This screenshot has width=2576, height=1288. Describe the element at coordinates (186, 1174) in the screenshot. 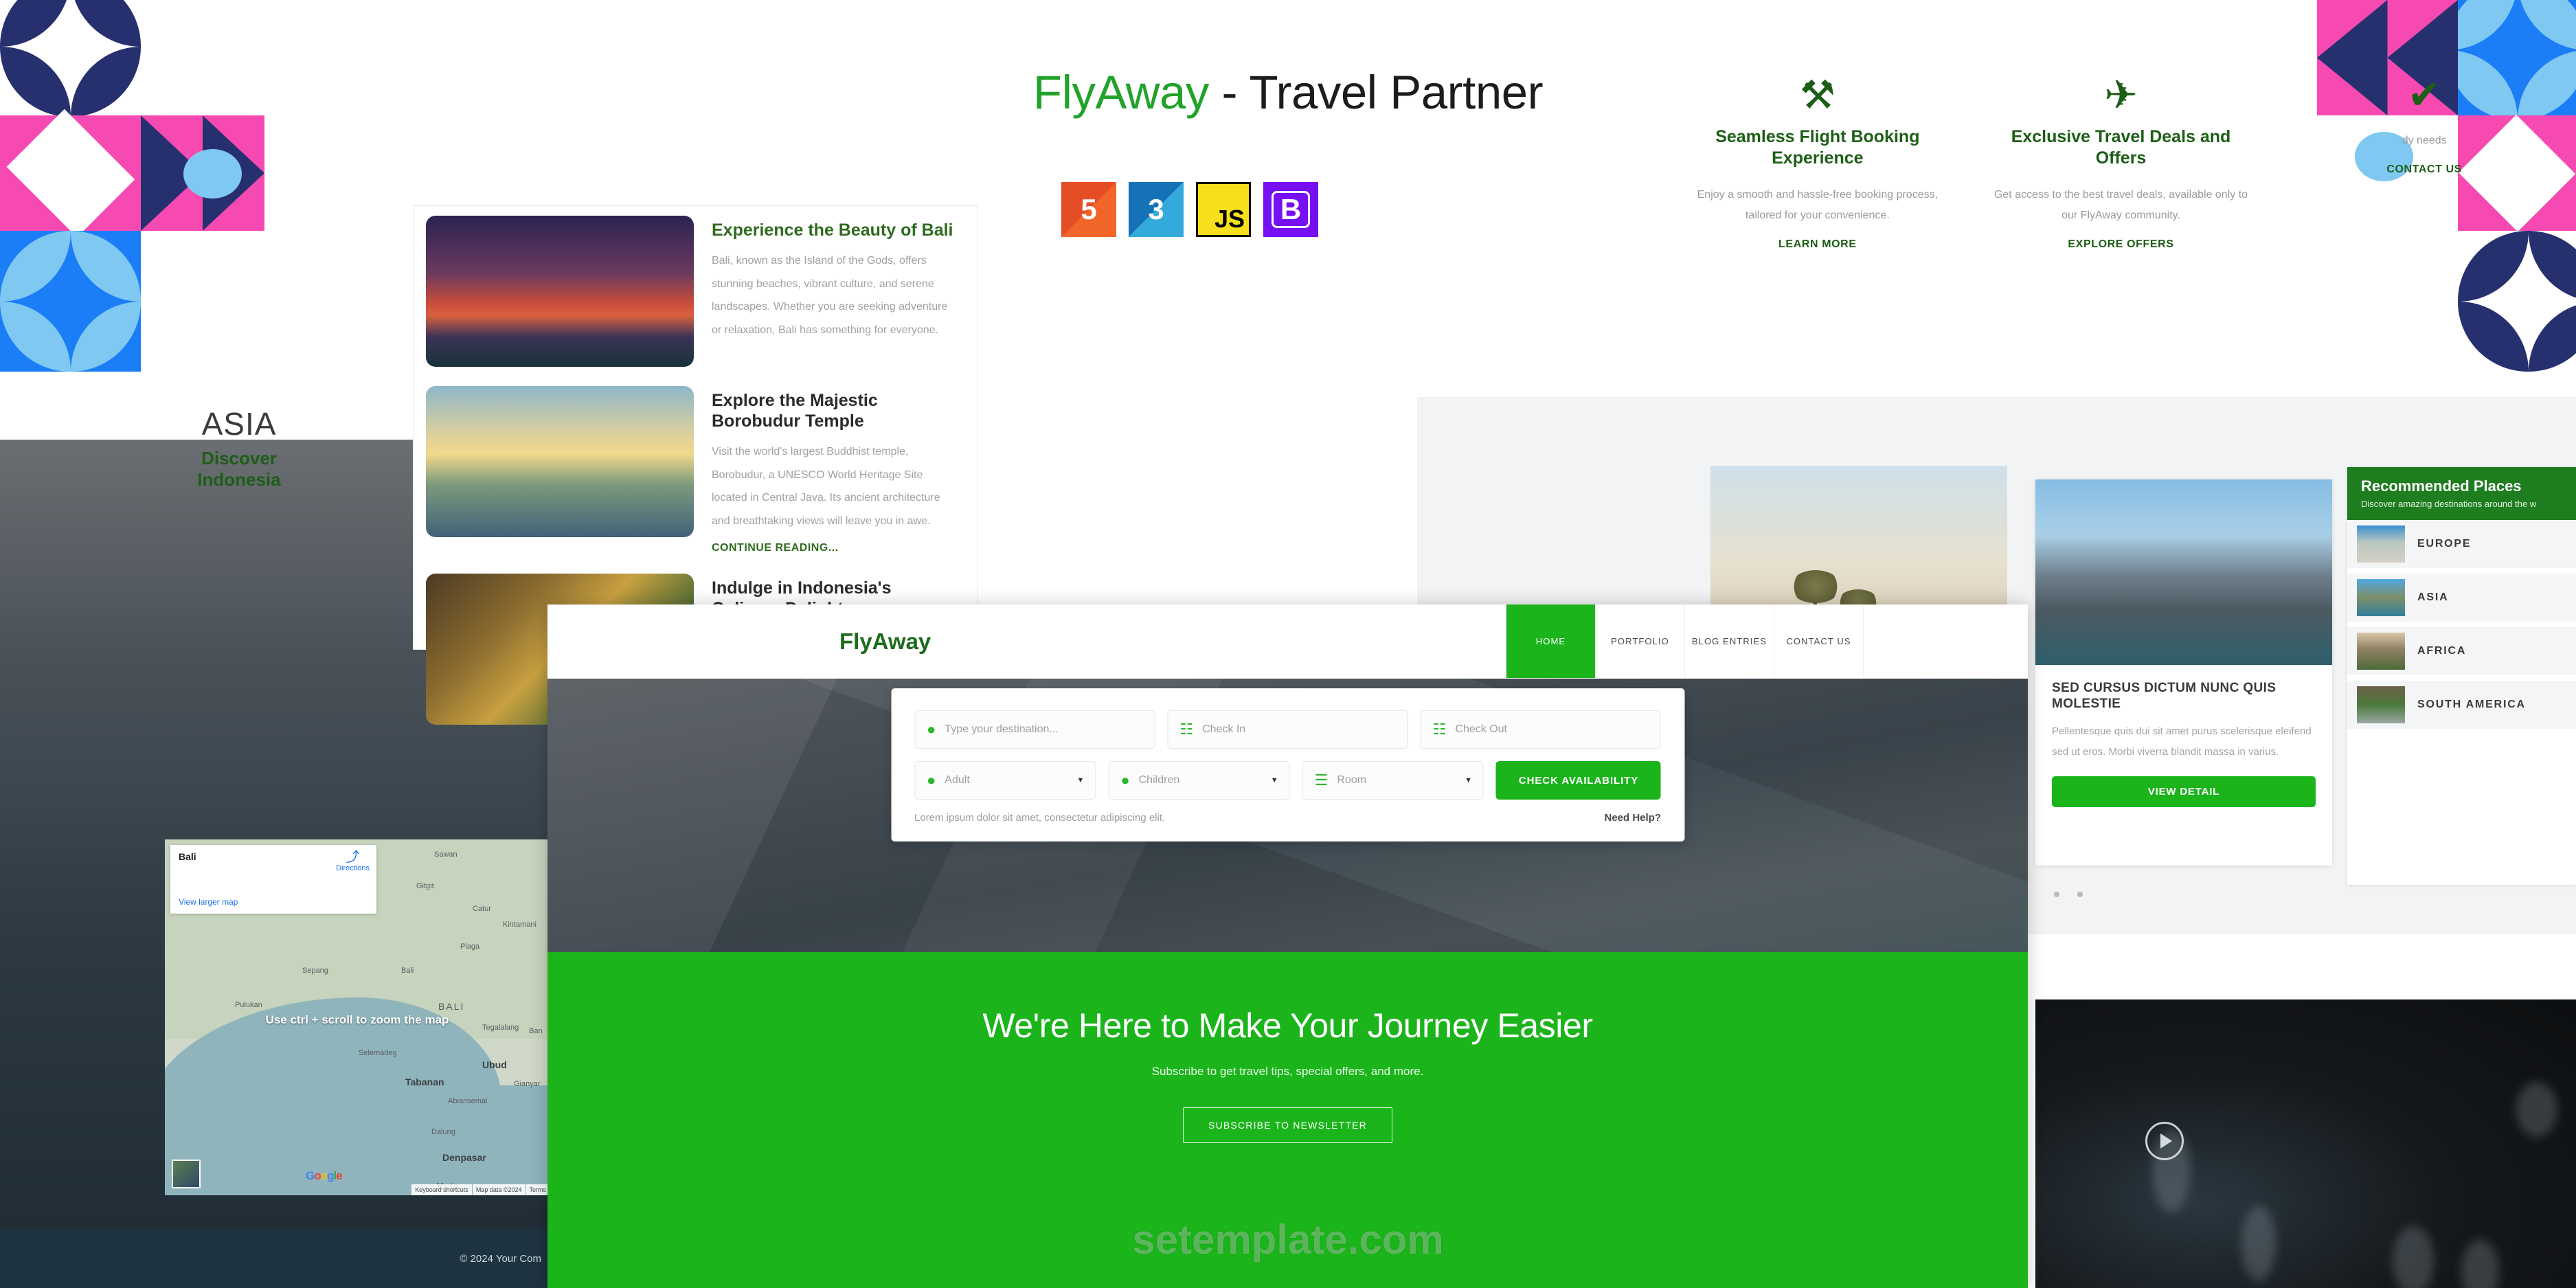

I see `map-satellite-thumbnail` at that location.